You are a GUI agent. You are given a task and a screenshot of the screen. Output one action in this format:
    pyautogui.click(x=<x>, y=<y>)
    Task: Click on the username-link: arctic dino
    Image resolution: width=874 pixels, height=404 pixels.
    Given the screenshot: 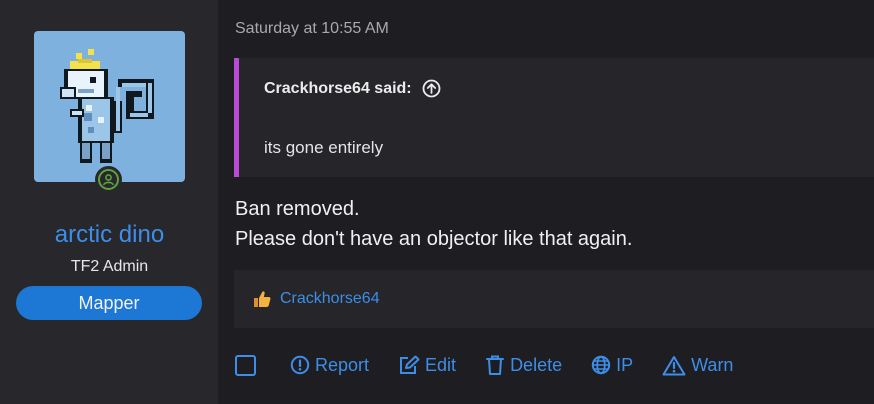 What is the action you would take?
    pyautogui.click(x=109, y=235)
    